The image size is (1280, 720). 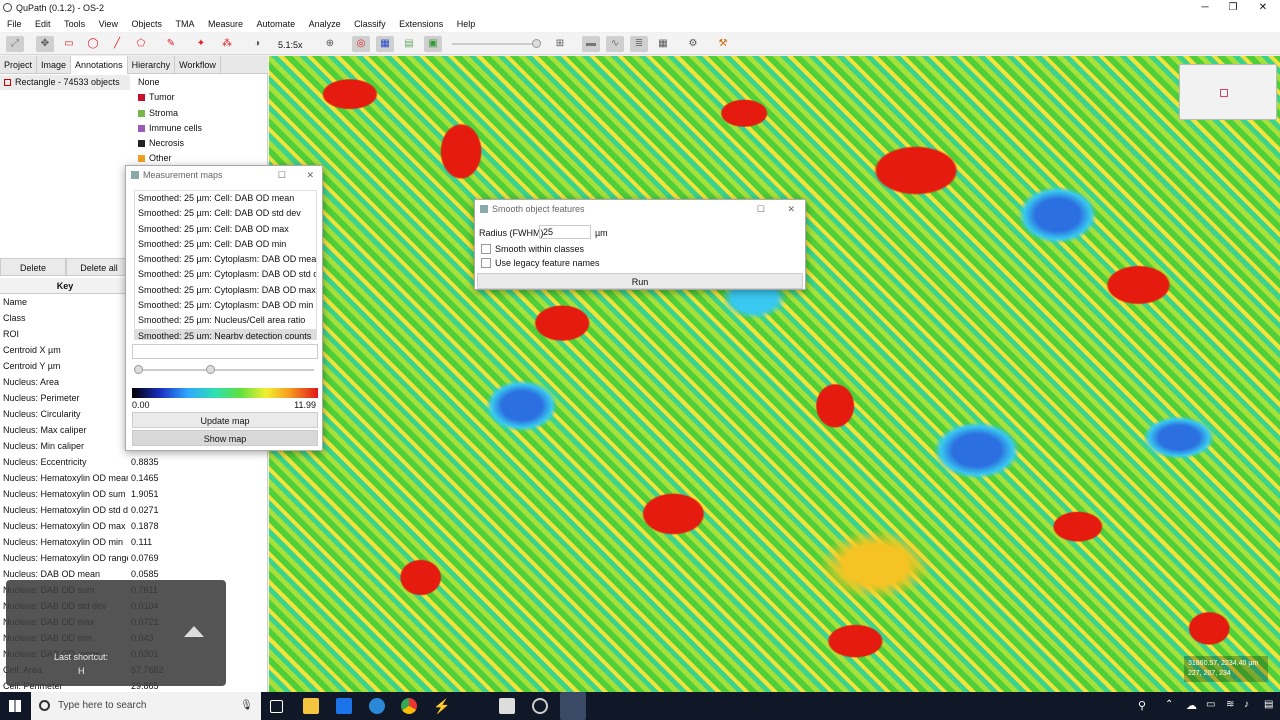 I want to click on minimize-button: ─, so click(x=1205, y=8).